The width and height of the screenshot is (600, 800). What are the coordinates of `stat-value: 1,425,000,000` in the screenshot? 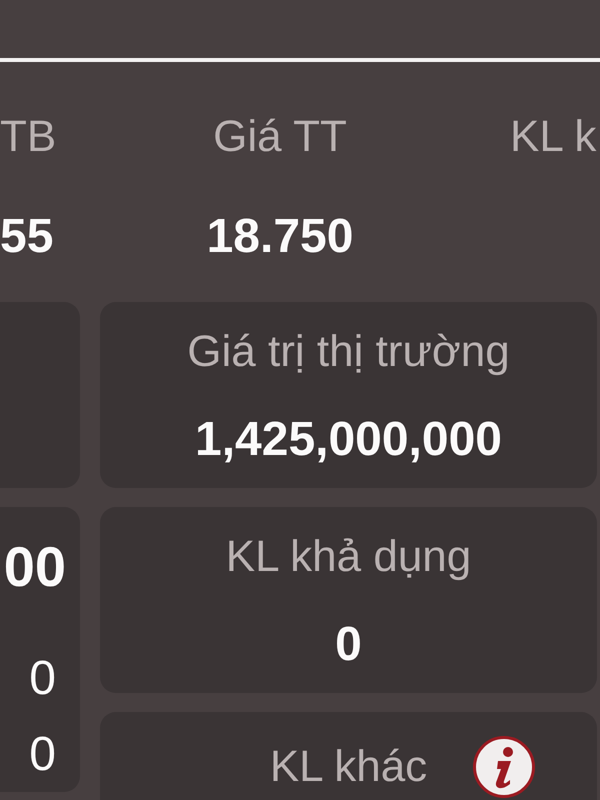 It's located at (348, 440).